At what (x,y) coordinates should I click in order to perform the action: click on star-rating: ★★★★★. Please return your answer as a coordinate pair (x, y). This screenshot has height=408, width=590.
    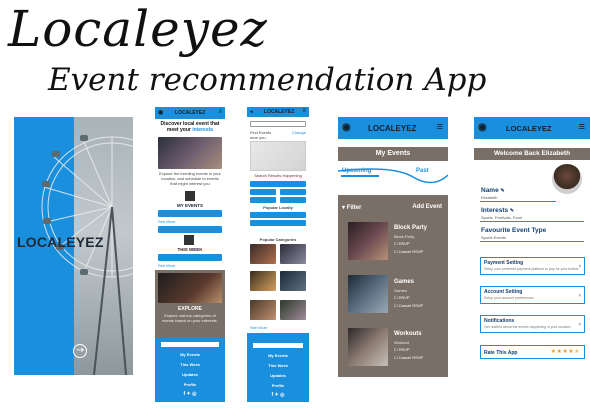
    Looking at the image, I should click on (565, 351).